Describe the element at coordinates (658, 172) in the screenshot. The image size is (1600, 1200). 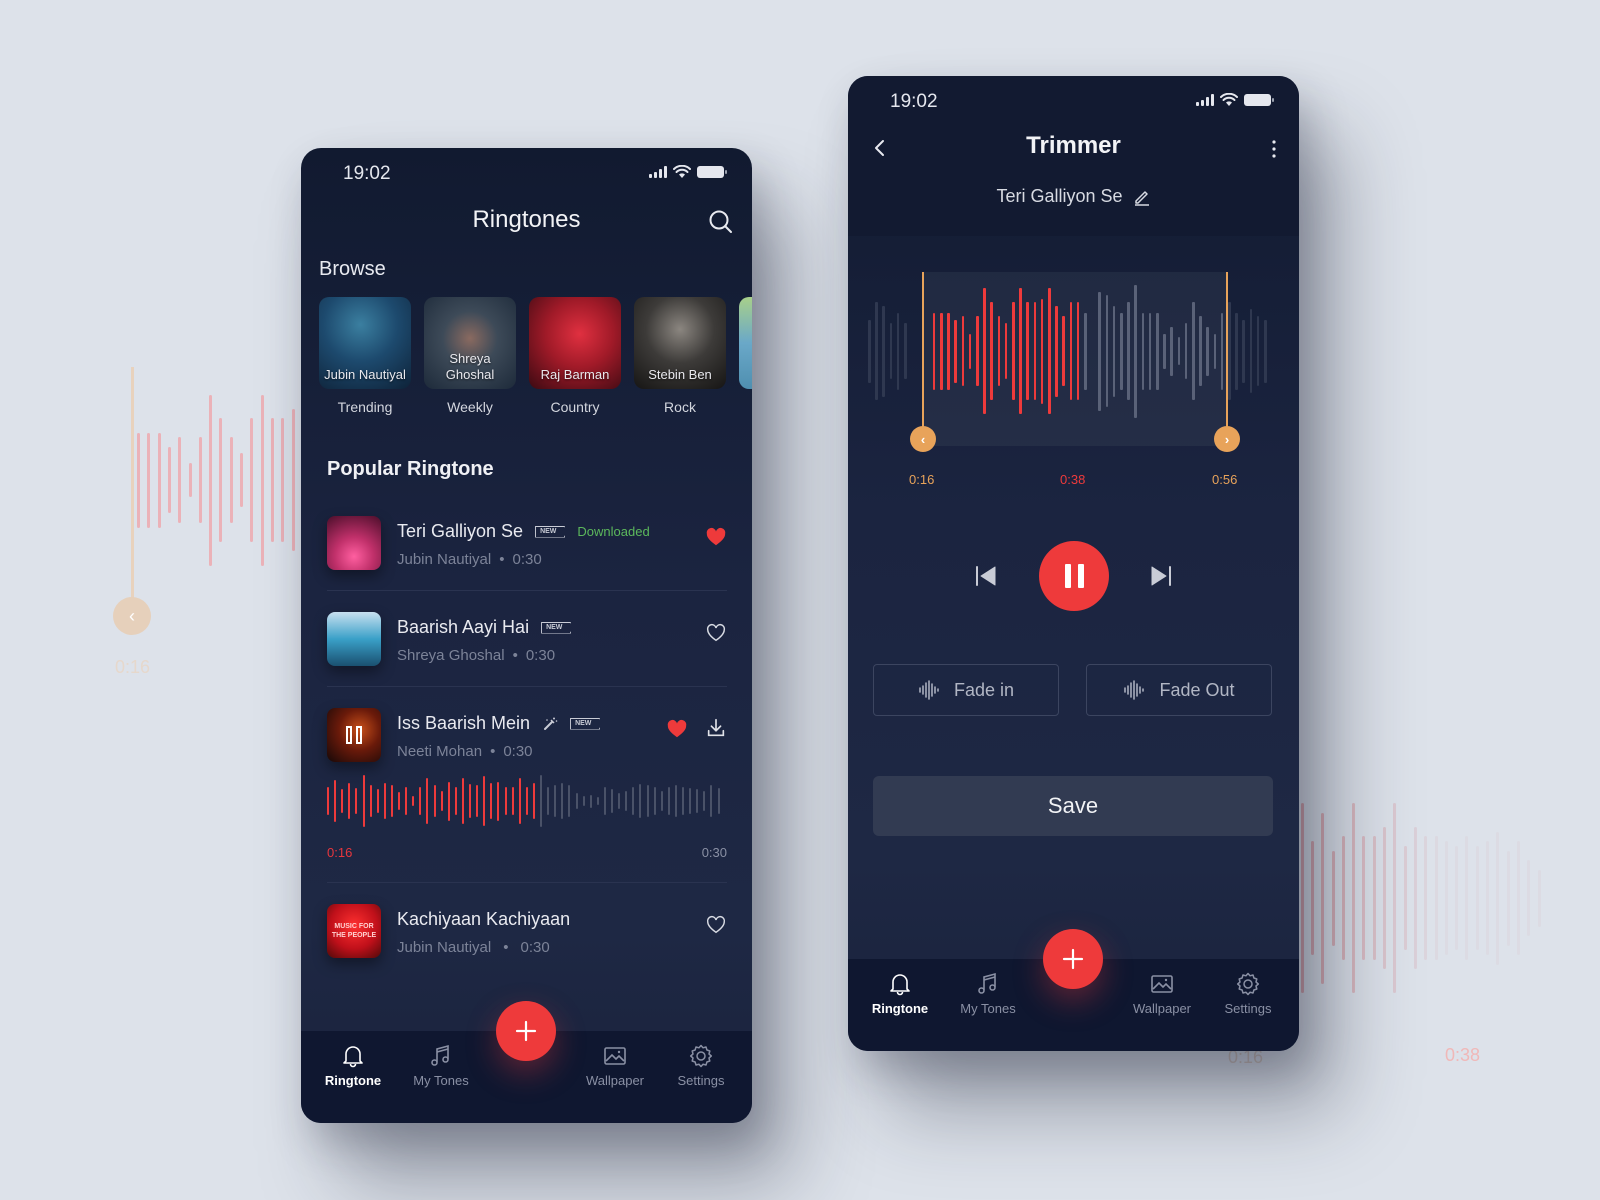
I see `signal-icon` at that location.